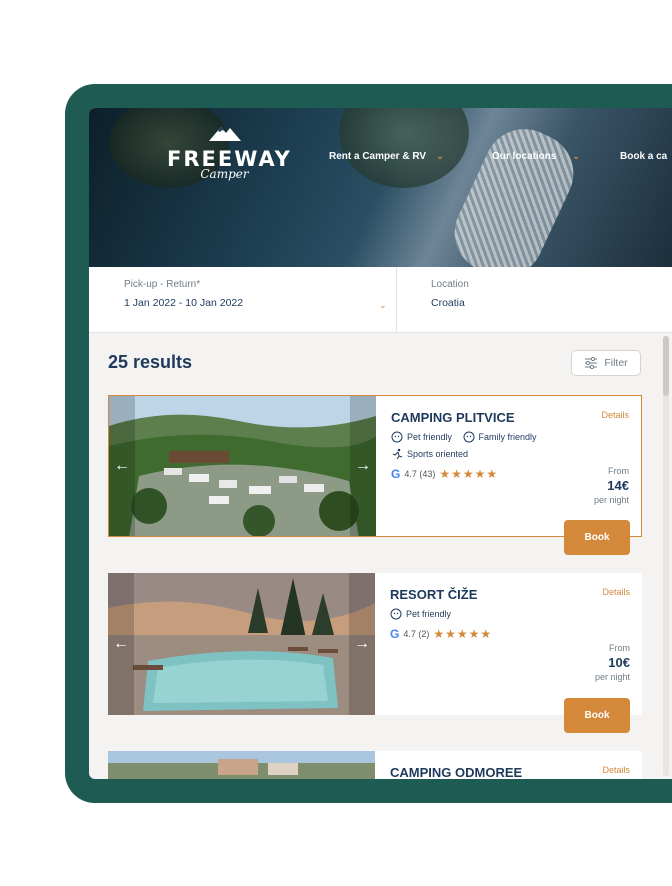 Image resolution: width=672 pixels, height=886 pixels. Describe the element at coordinates (224, 134) in the screenshot. I see `mountain-icon` at that location.